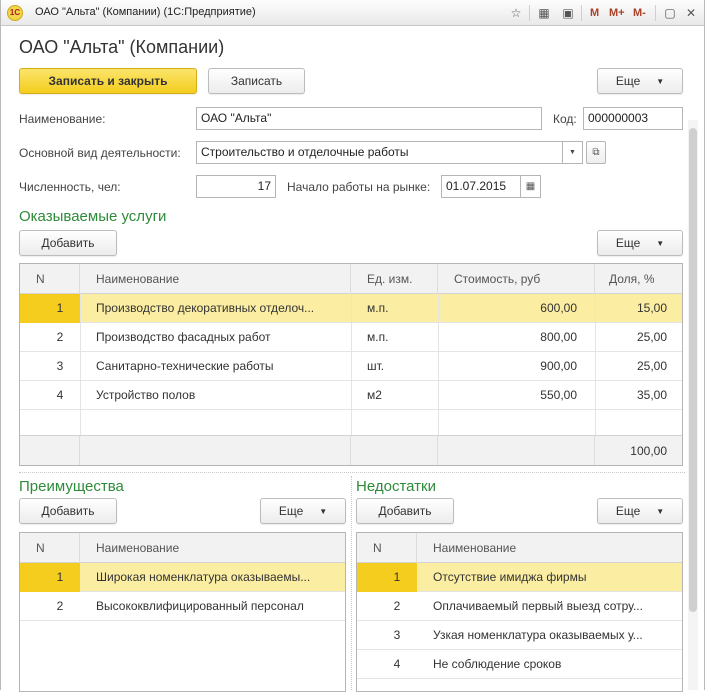 This screenshot has height=692, width=705. What do you see at coordinates (558, 308) in the screenshot?
I see `row-cost: 600,00` at bounding box center [558, 308].